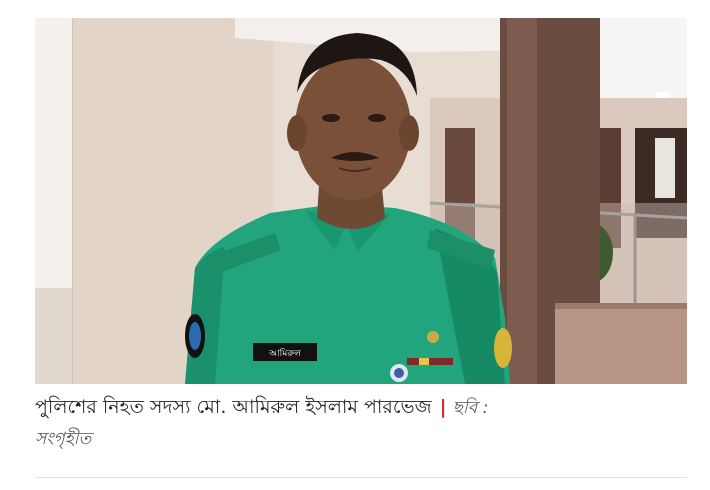 This screenshot has height=490, width=710. What do you see at coordinates (470, 408) in the screenshot?
I see `photo-credit-label: ছবি :` at bounding box center [470, 408].